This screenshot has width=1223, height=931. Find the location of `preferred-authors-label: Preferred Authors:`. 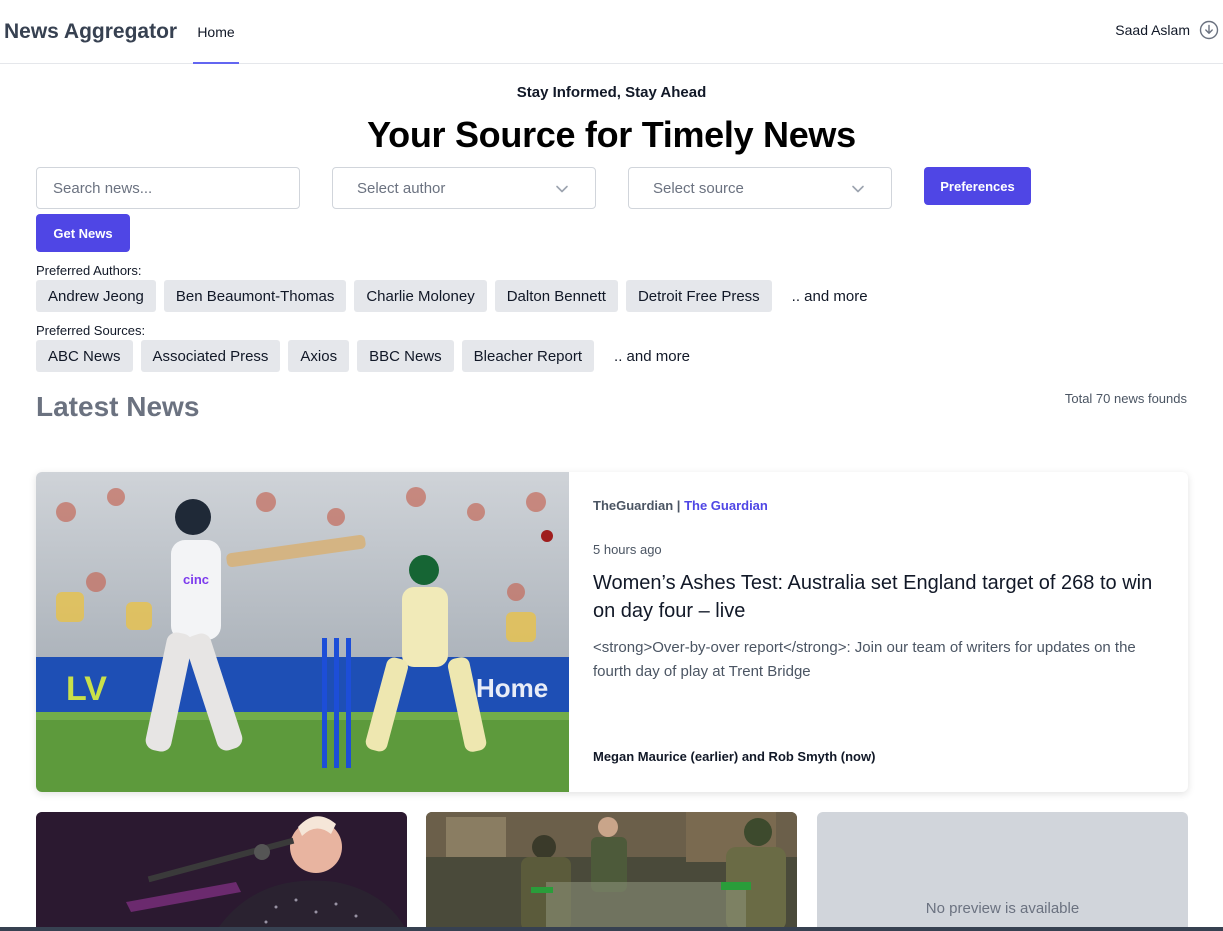

preferred-authors-label: Preferred Authors: is located at coordinates (89, 270).